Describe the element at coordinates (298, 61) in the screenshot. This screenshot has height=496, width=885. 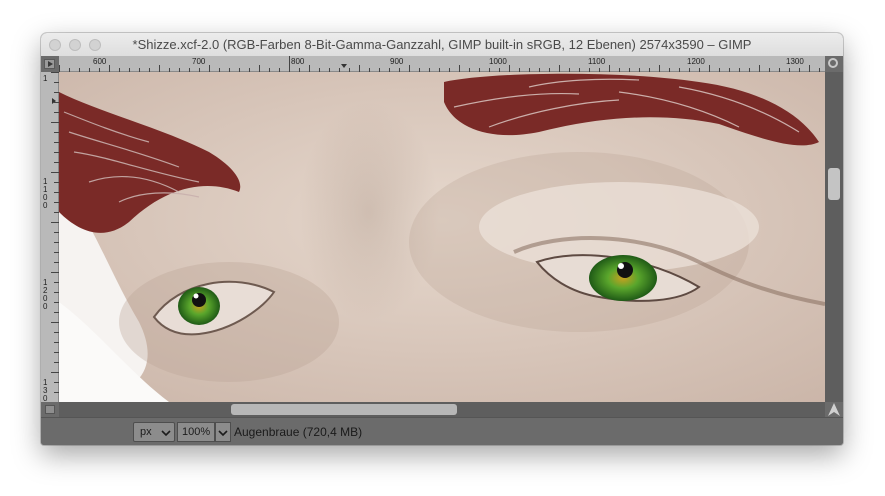
I see `ruler-label-800: 800` at that location.